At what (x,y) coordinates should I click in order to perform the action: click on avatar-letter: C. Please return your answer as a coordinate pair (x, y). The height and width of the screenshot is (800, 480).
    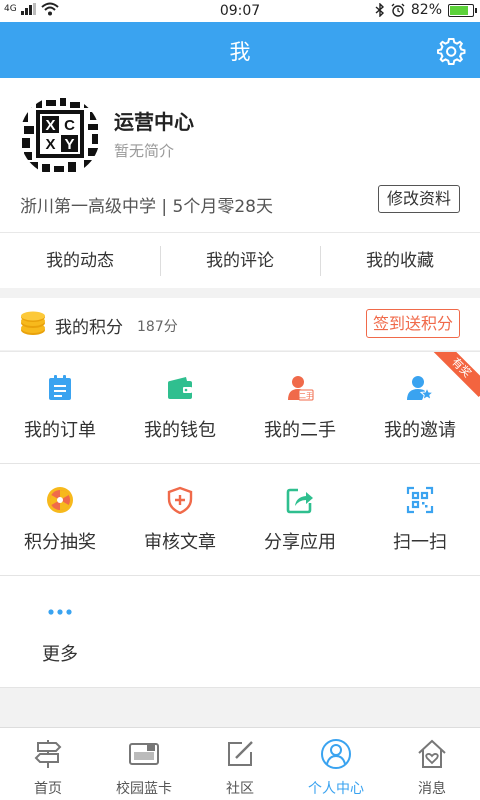
    Looking at the image, I should click on (69, 125).